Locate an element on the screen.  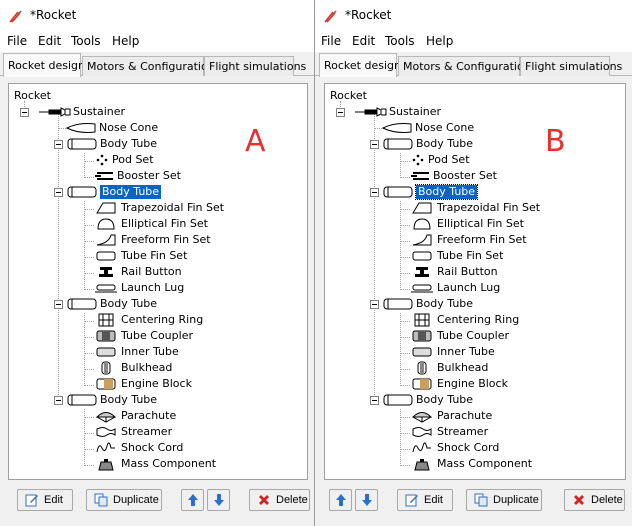
streamer-icon is located at coordinates (106, 432).